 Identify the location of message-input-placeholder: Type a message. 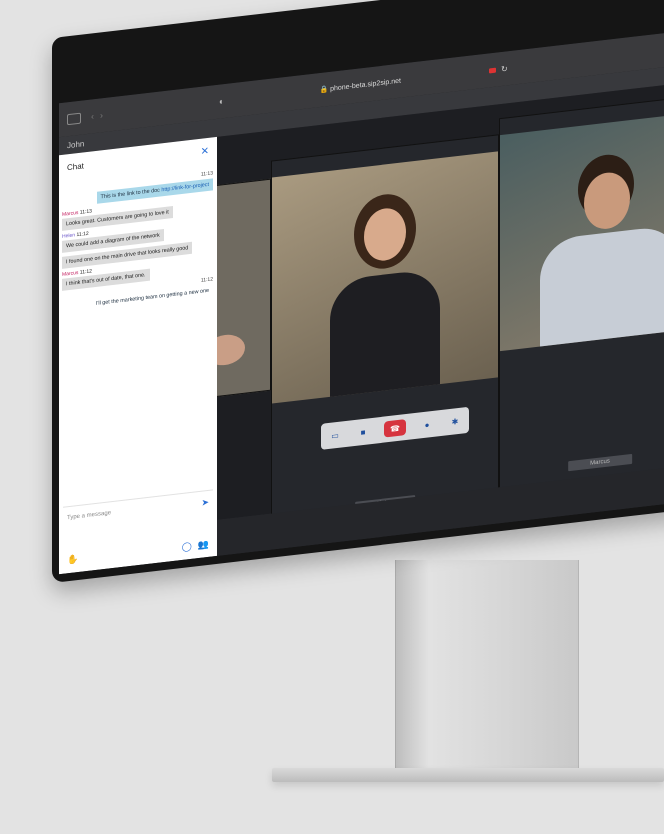
(89, 516).